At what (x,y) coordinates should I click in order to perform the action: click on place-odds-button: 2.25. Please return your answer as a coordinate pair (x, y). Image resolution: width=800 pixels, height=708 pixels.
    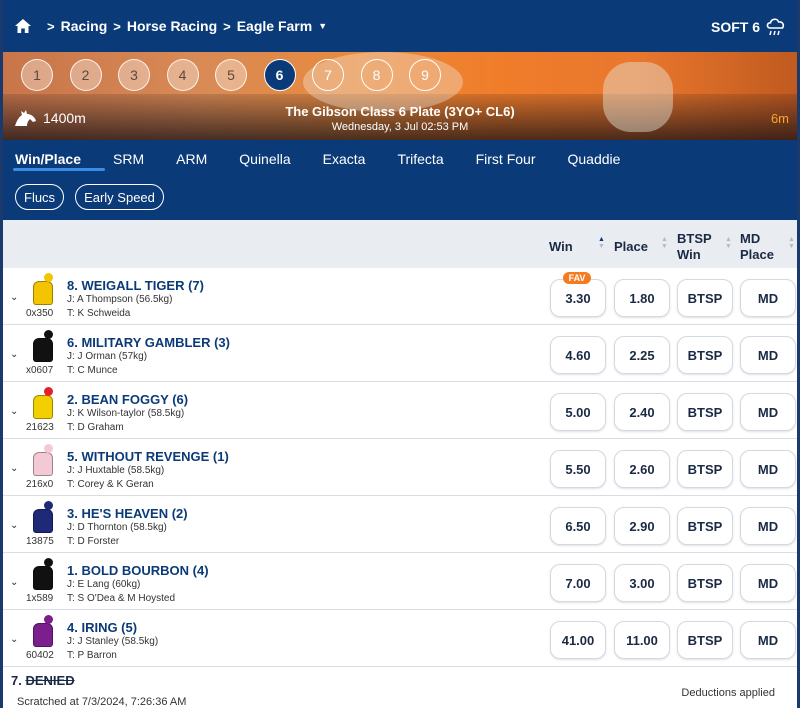
    Looking at the image, I should click on (642, 355).